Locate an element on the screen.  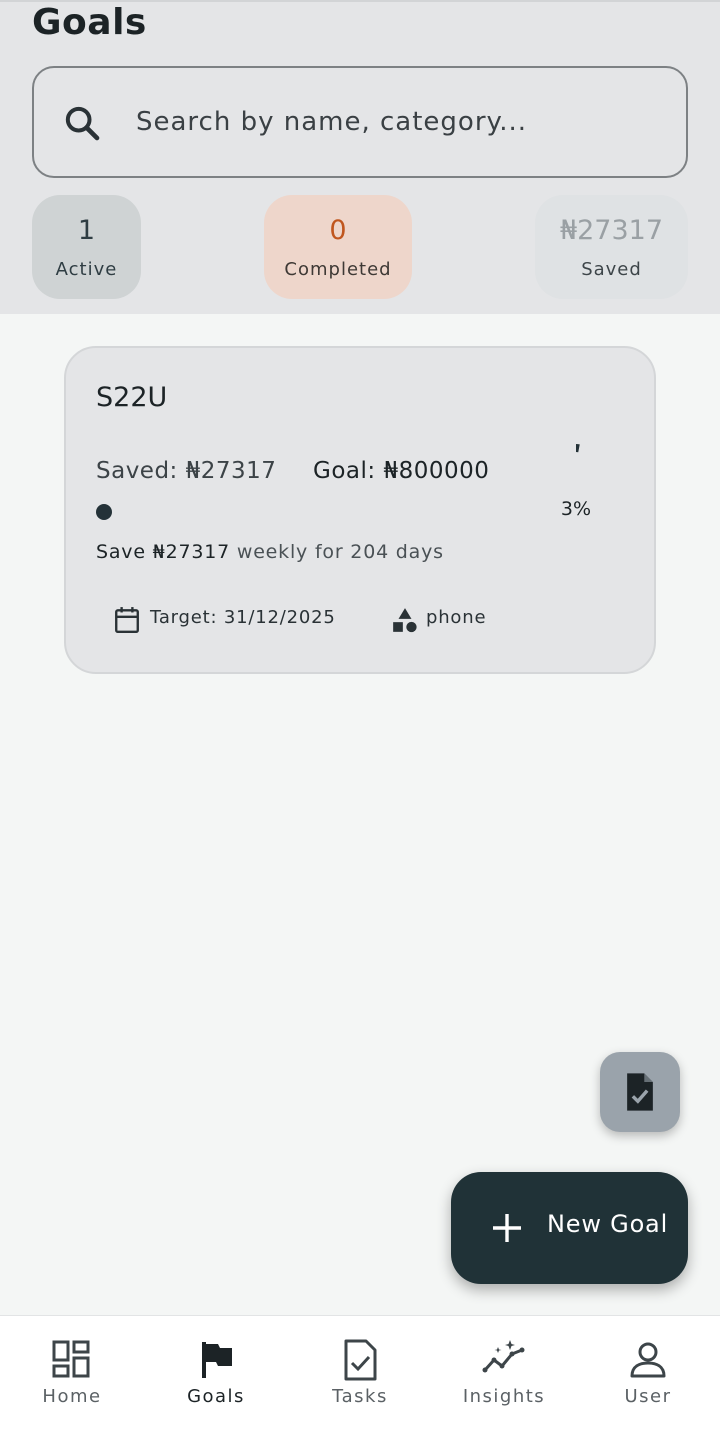
calendar-icon is located at coordinates (127, 620).